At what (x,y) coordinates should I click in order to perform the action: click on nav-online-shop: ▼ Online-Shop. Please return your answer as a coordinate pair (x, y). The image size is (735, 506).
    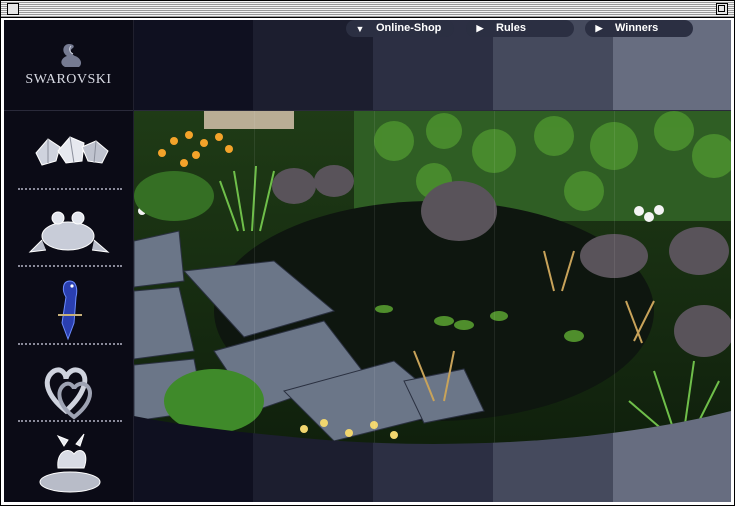
    Looking at the image, I should click on (400, 28).